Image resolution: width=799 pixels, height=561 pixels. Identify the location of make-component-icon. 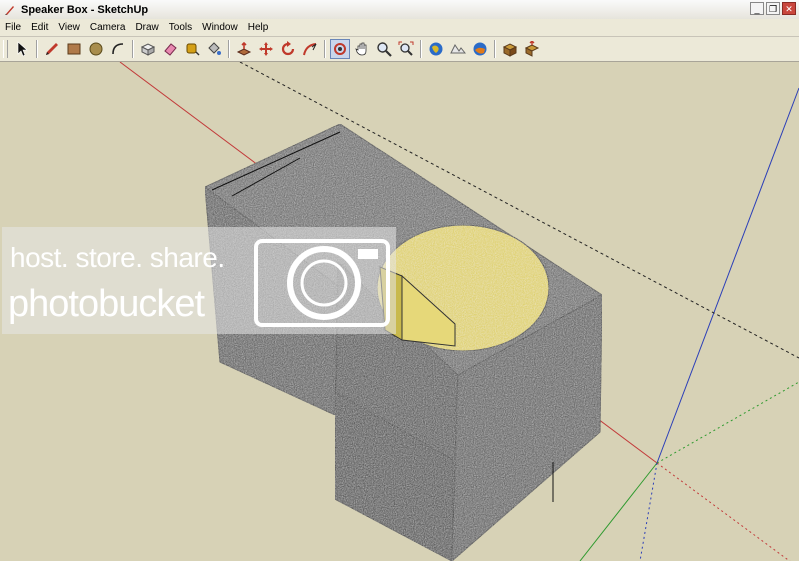
(148, 49).